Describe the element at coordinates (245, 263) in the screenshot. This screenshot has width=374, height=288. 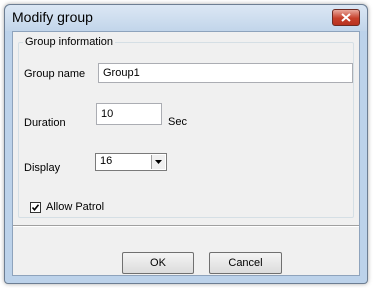
I see `cancel-button: Cancel` at that location.